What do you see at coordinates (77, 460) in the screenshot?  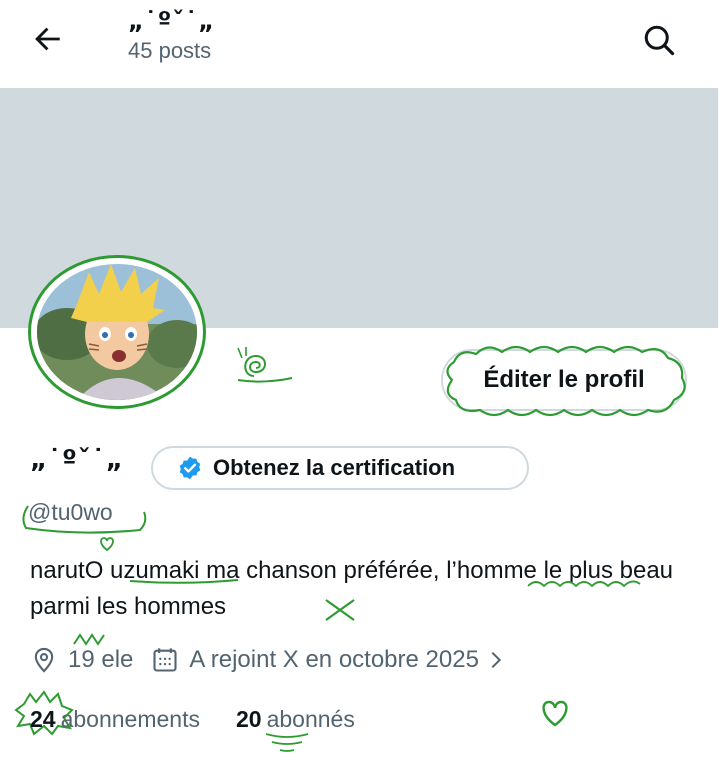 I see `display-name: „˙ºˇ˙„` at bounding box center [77, 460].